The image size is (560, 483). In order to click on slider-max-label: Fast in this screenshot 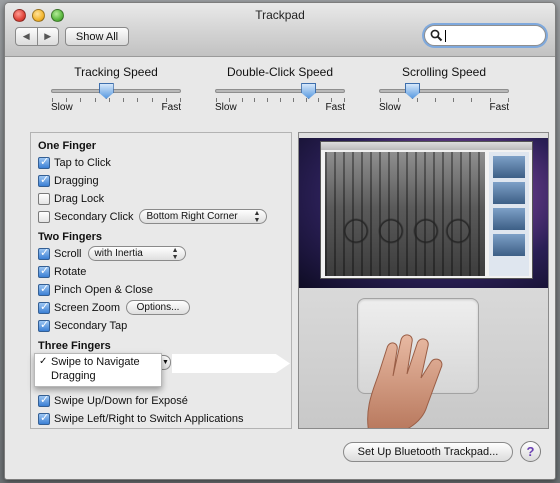, I will do `click(171, 107)`.